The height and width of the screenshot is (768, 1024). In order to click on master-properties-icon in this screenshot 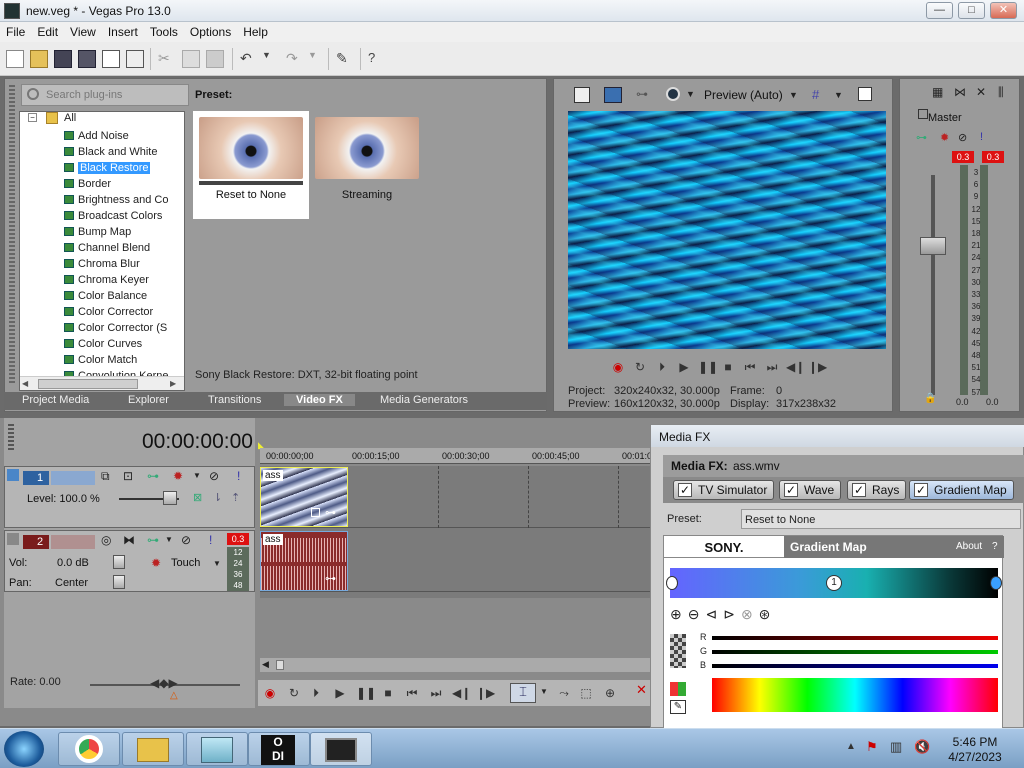, I will do `click(923, 114)`.